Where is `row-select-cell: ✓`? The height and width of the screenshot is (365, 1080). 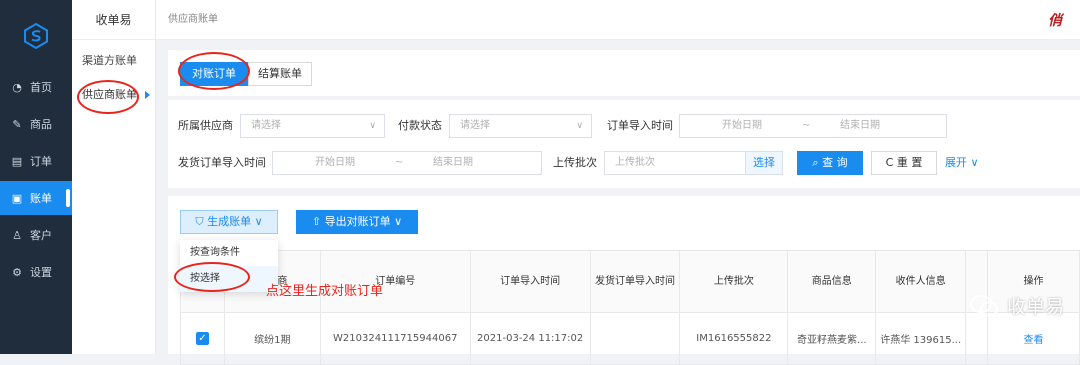 row-select-cell: ✓ is located at coordinates (202, 338).